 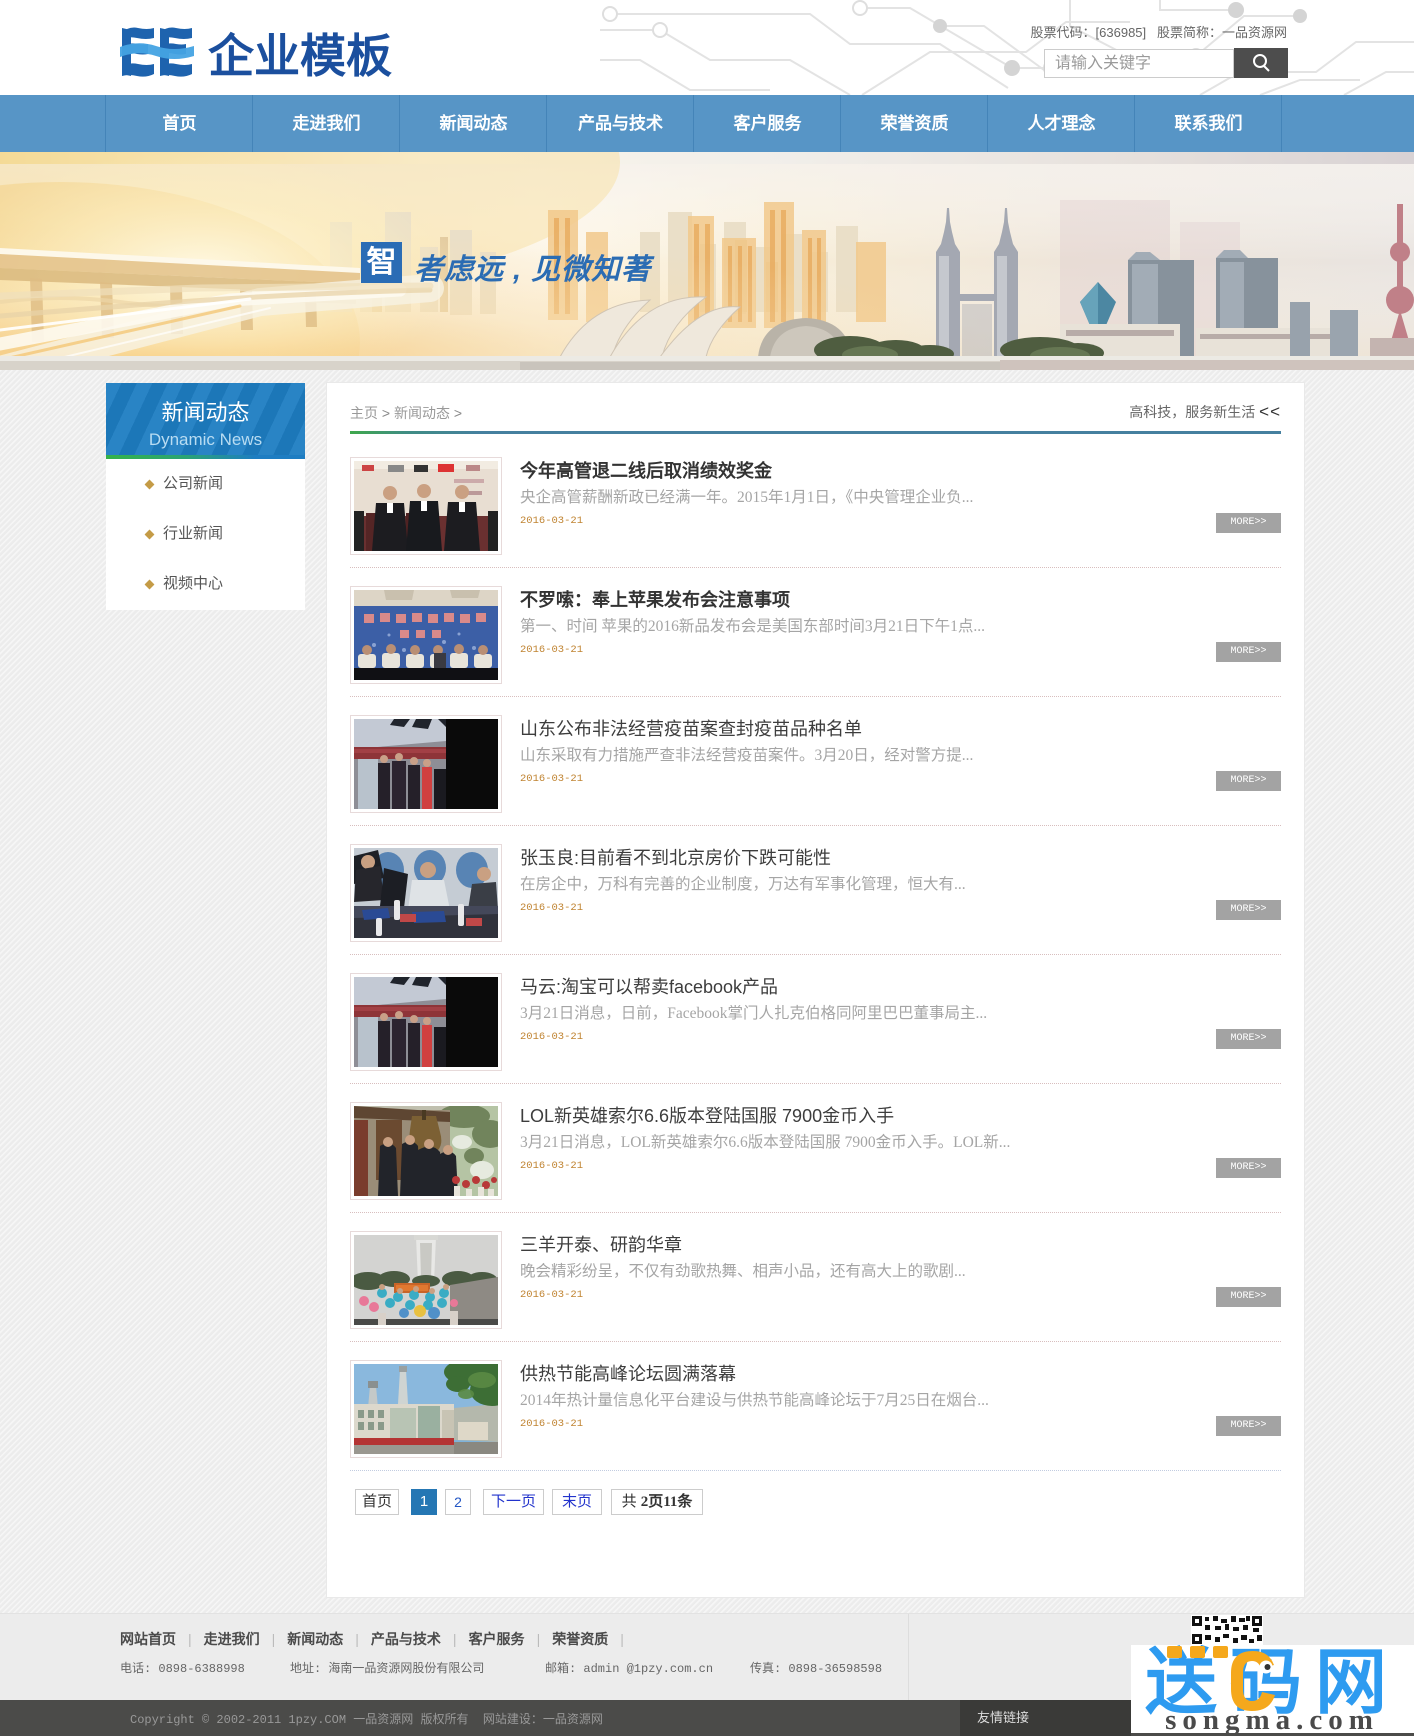 I want to click on svg-text: songma.com, so click(x=1272, y=1718).